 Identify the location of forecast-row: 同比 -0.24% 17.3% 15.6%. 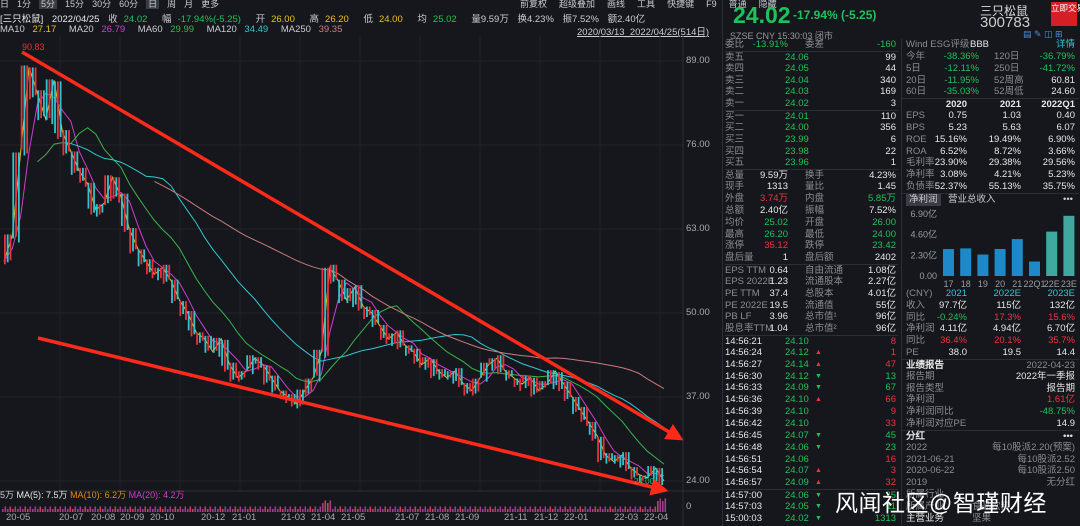
(990, 318).